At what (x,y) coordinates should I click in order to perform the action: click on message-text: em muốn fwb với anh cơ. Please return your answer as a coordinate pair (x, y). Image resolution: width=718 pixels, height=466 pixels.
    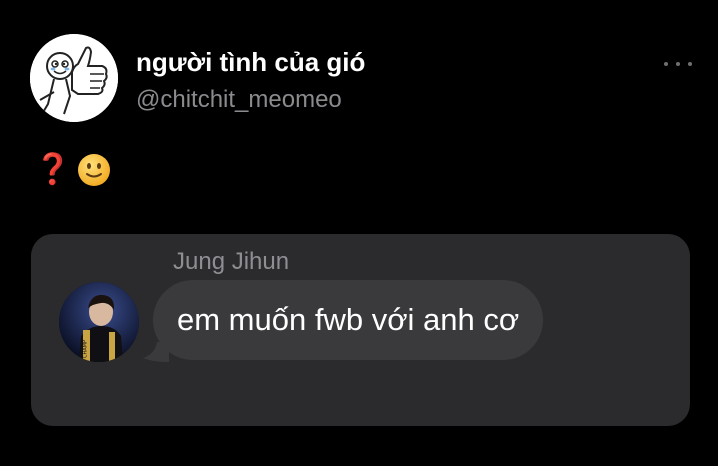
    Looking at the image, I should click on (348, 319).